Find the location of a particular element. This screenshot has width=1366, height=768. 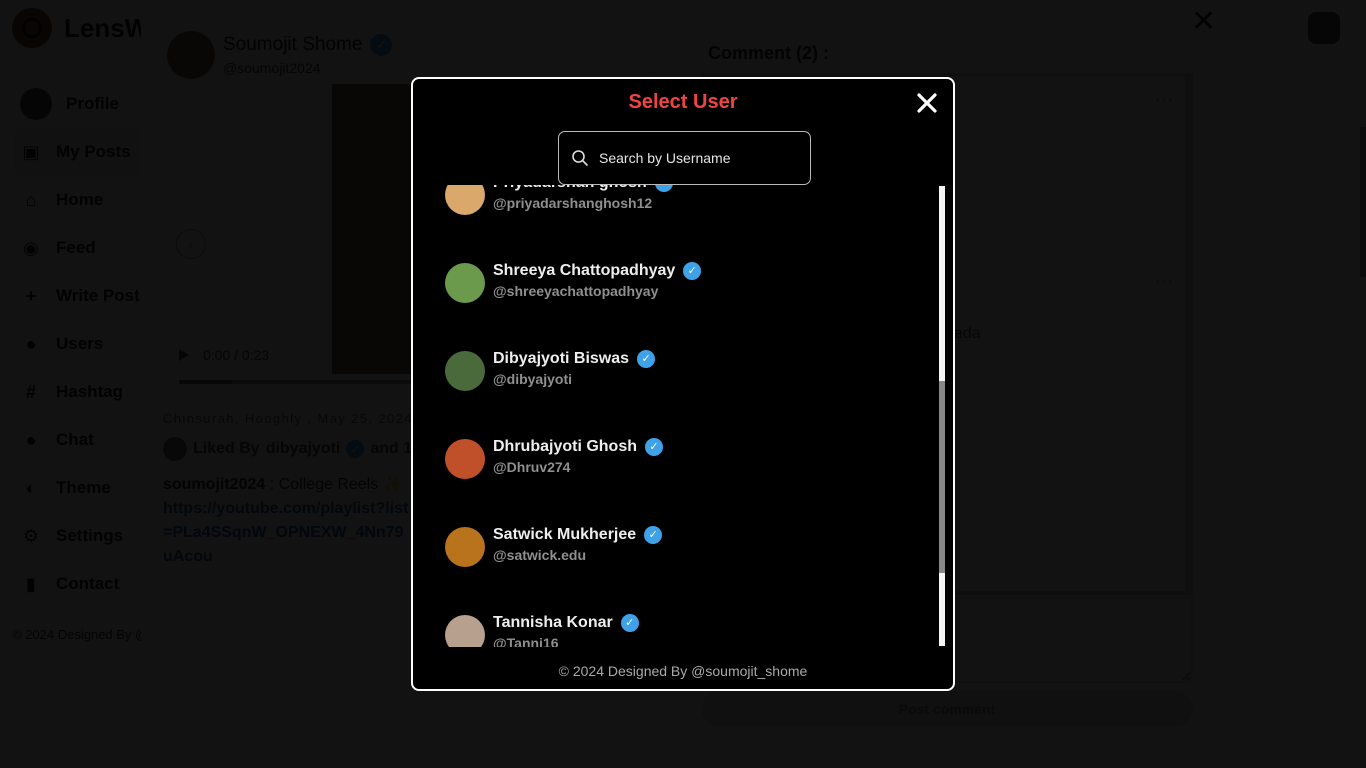

user-name: Shreeya Chattopadhyay is located at coordinates (584, 270).